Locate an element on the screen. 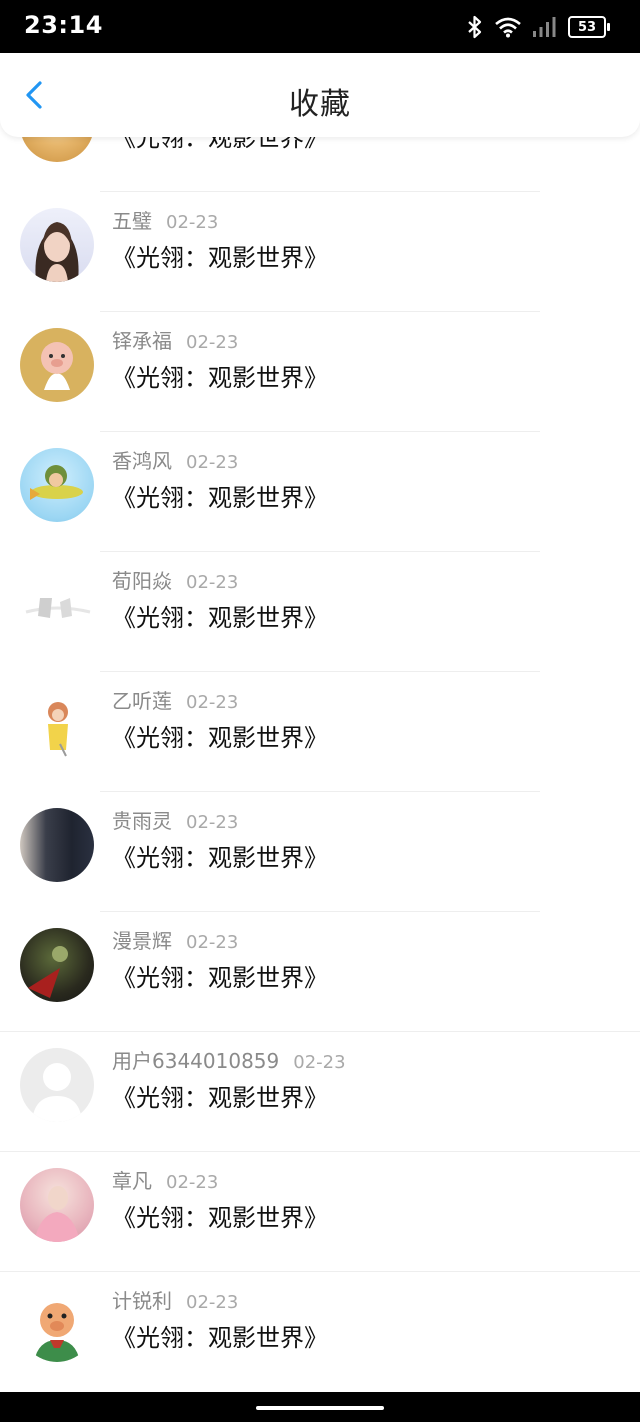 The image size is (640, 1422). home-indicator is located at coordinates (320, 1408).